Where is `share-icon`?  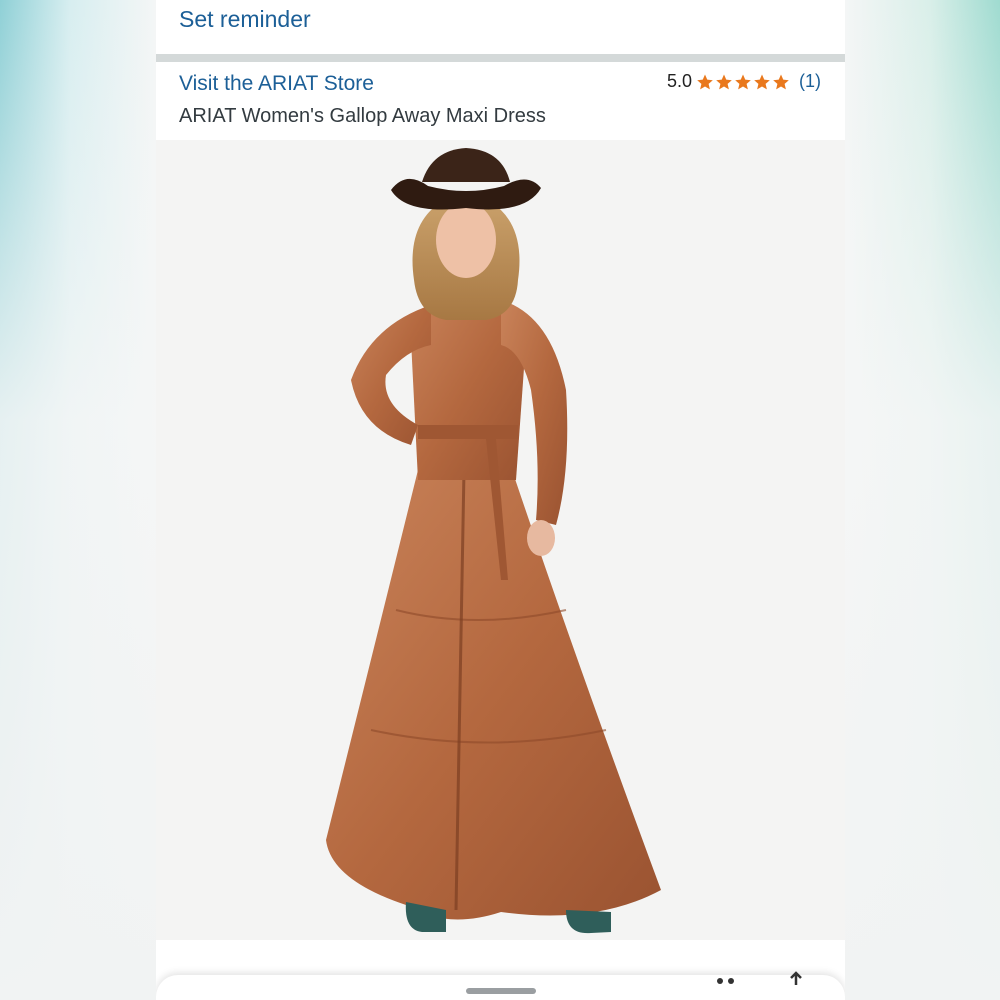 share-icon is located at coordinates (796, 978).